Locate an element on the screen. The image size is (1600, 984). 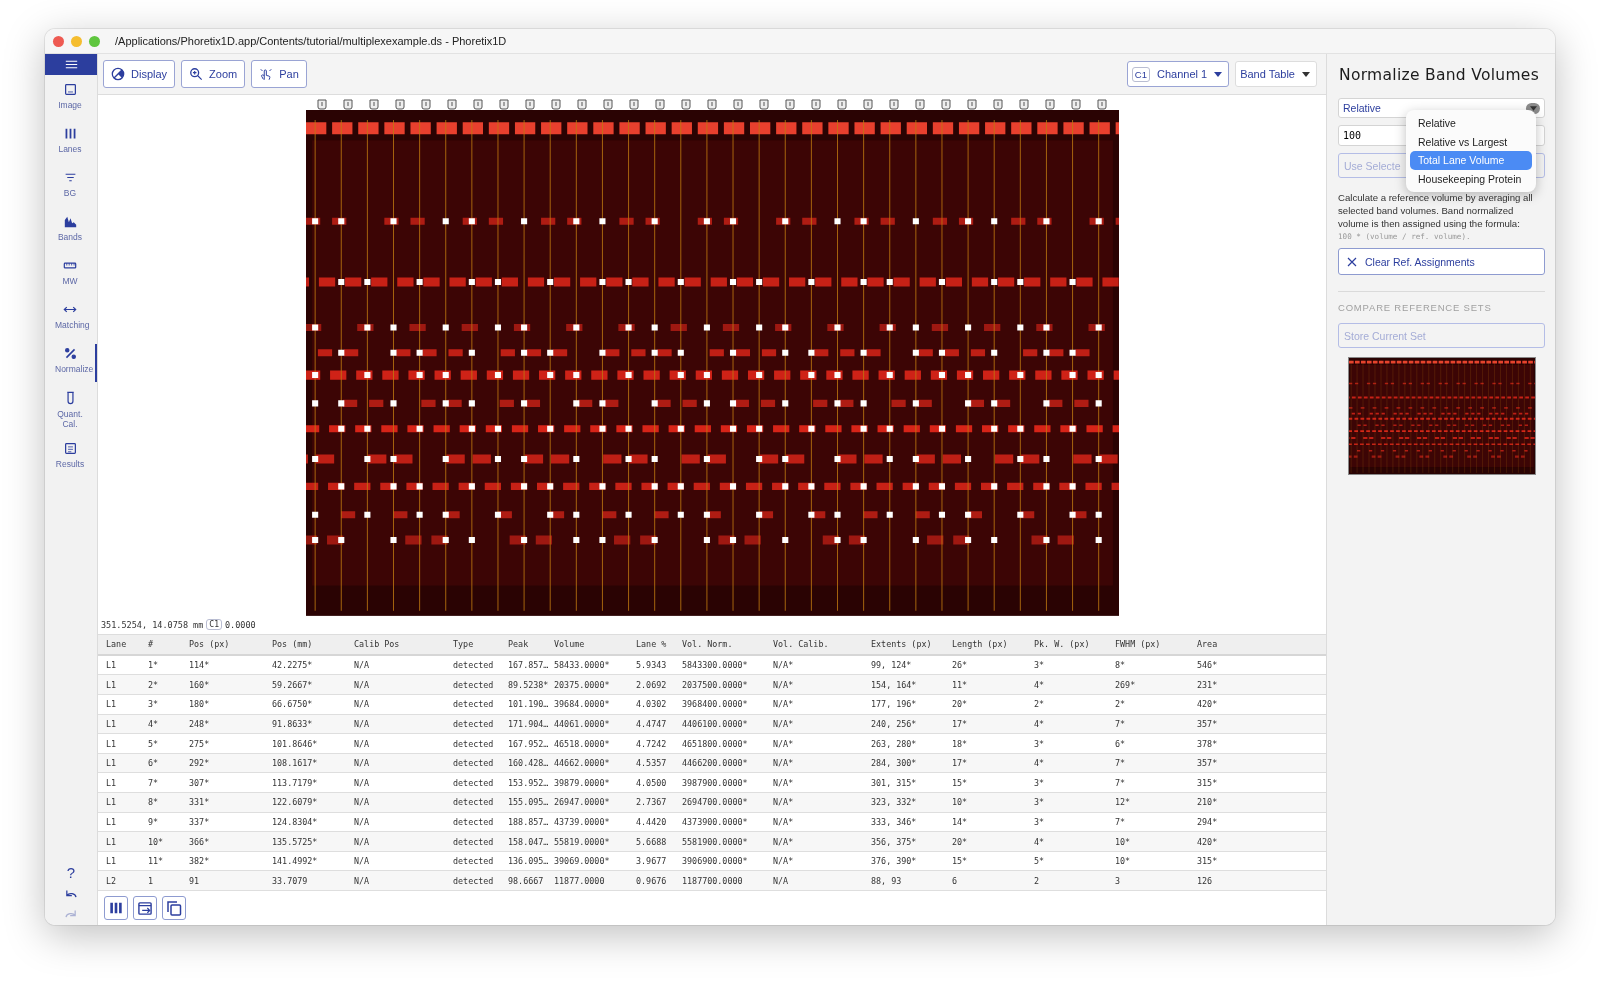
column-header: Extents (px) is located at coordinates (911, 644).